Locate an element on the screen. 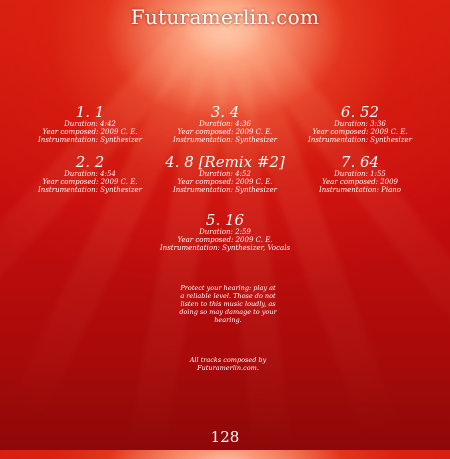 This screenshot has width=450, height=459. track-instrumentation: Instrumentation: Piano is located at coordinates (359, 190).